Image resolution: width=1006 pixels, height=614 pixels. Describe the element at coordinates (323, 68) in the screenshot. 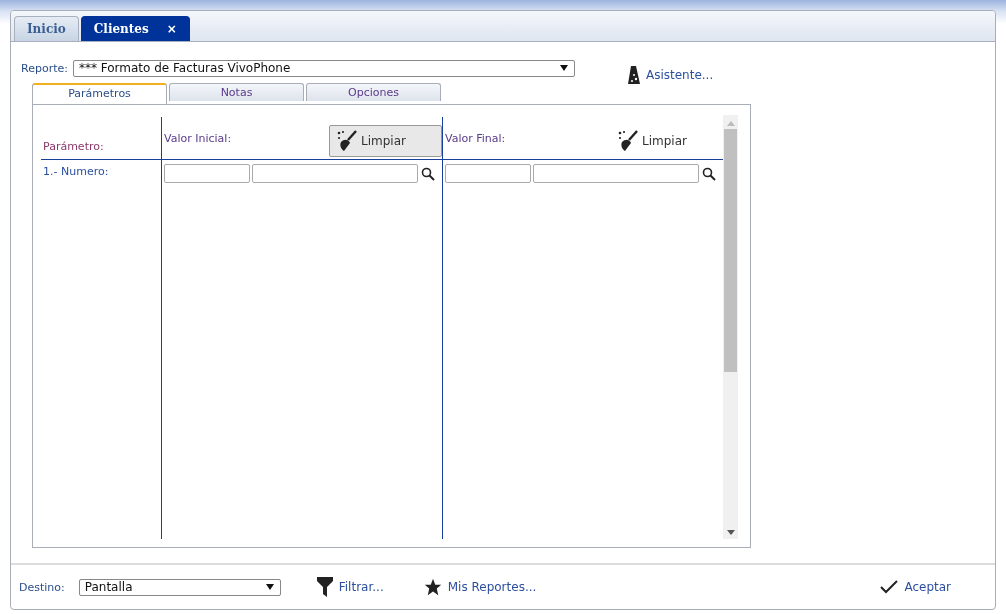

I see `report-dropdown: *** Formato de Facturas VivoPhone` at that location.